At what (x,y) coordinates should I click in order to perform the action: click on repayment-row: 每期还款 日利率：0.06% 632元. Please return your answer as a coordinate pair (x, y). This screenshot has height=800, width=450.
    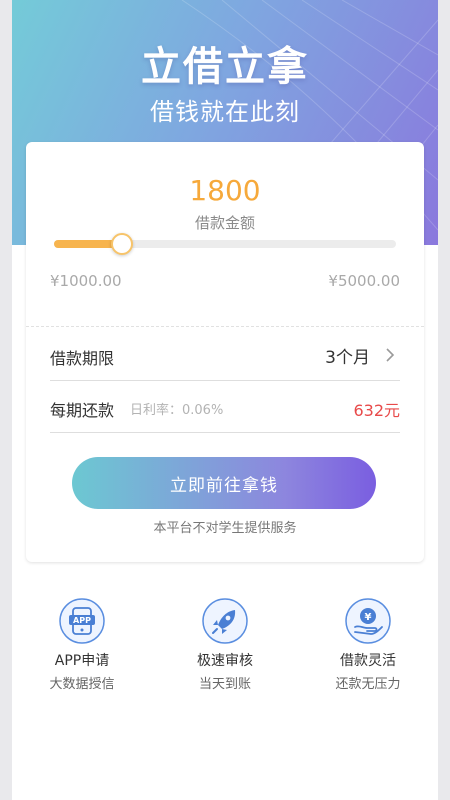
    Looking at the image, I should click on (225, 407).